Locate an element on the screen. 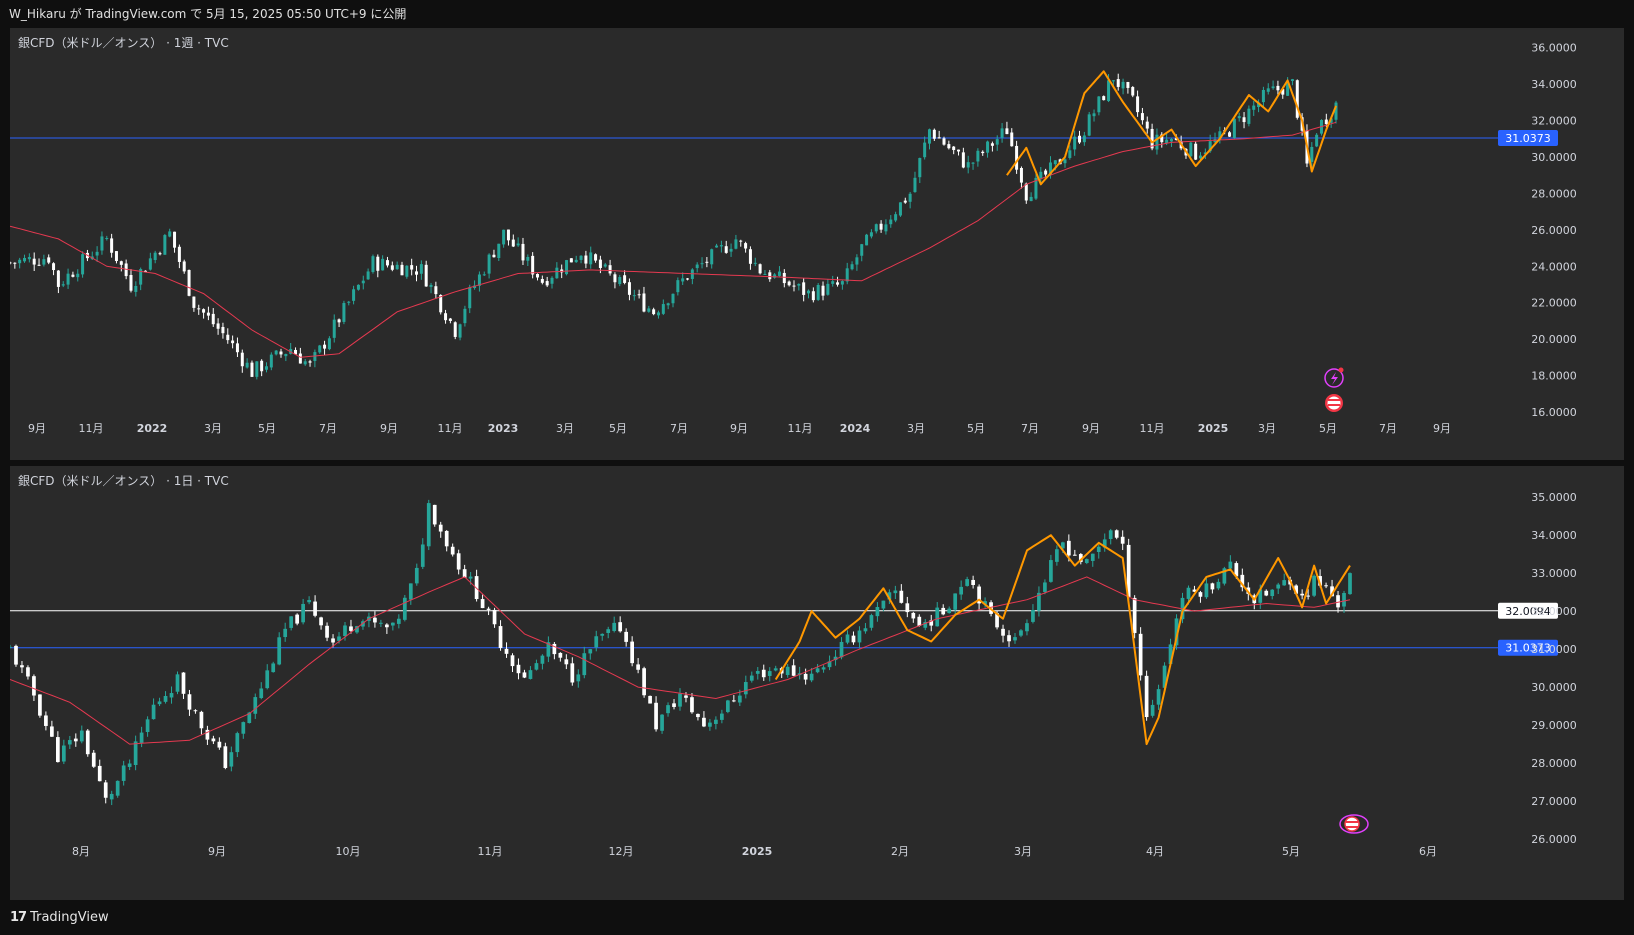 The height and width of the screenshot is (935, 1634). x-tick-label: 11月 is located at coordinates (91, 428).